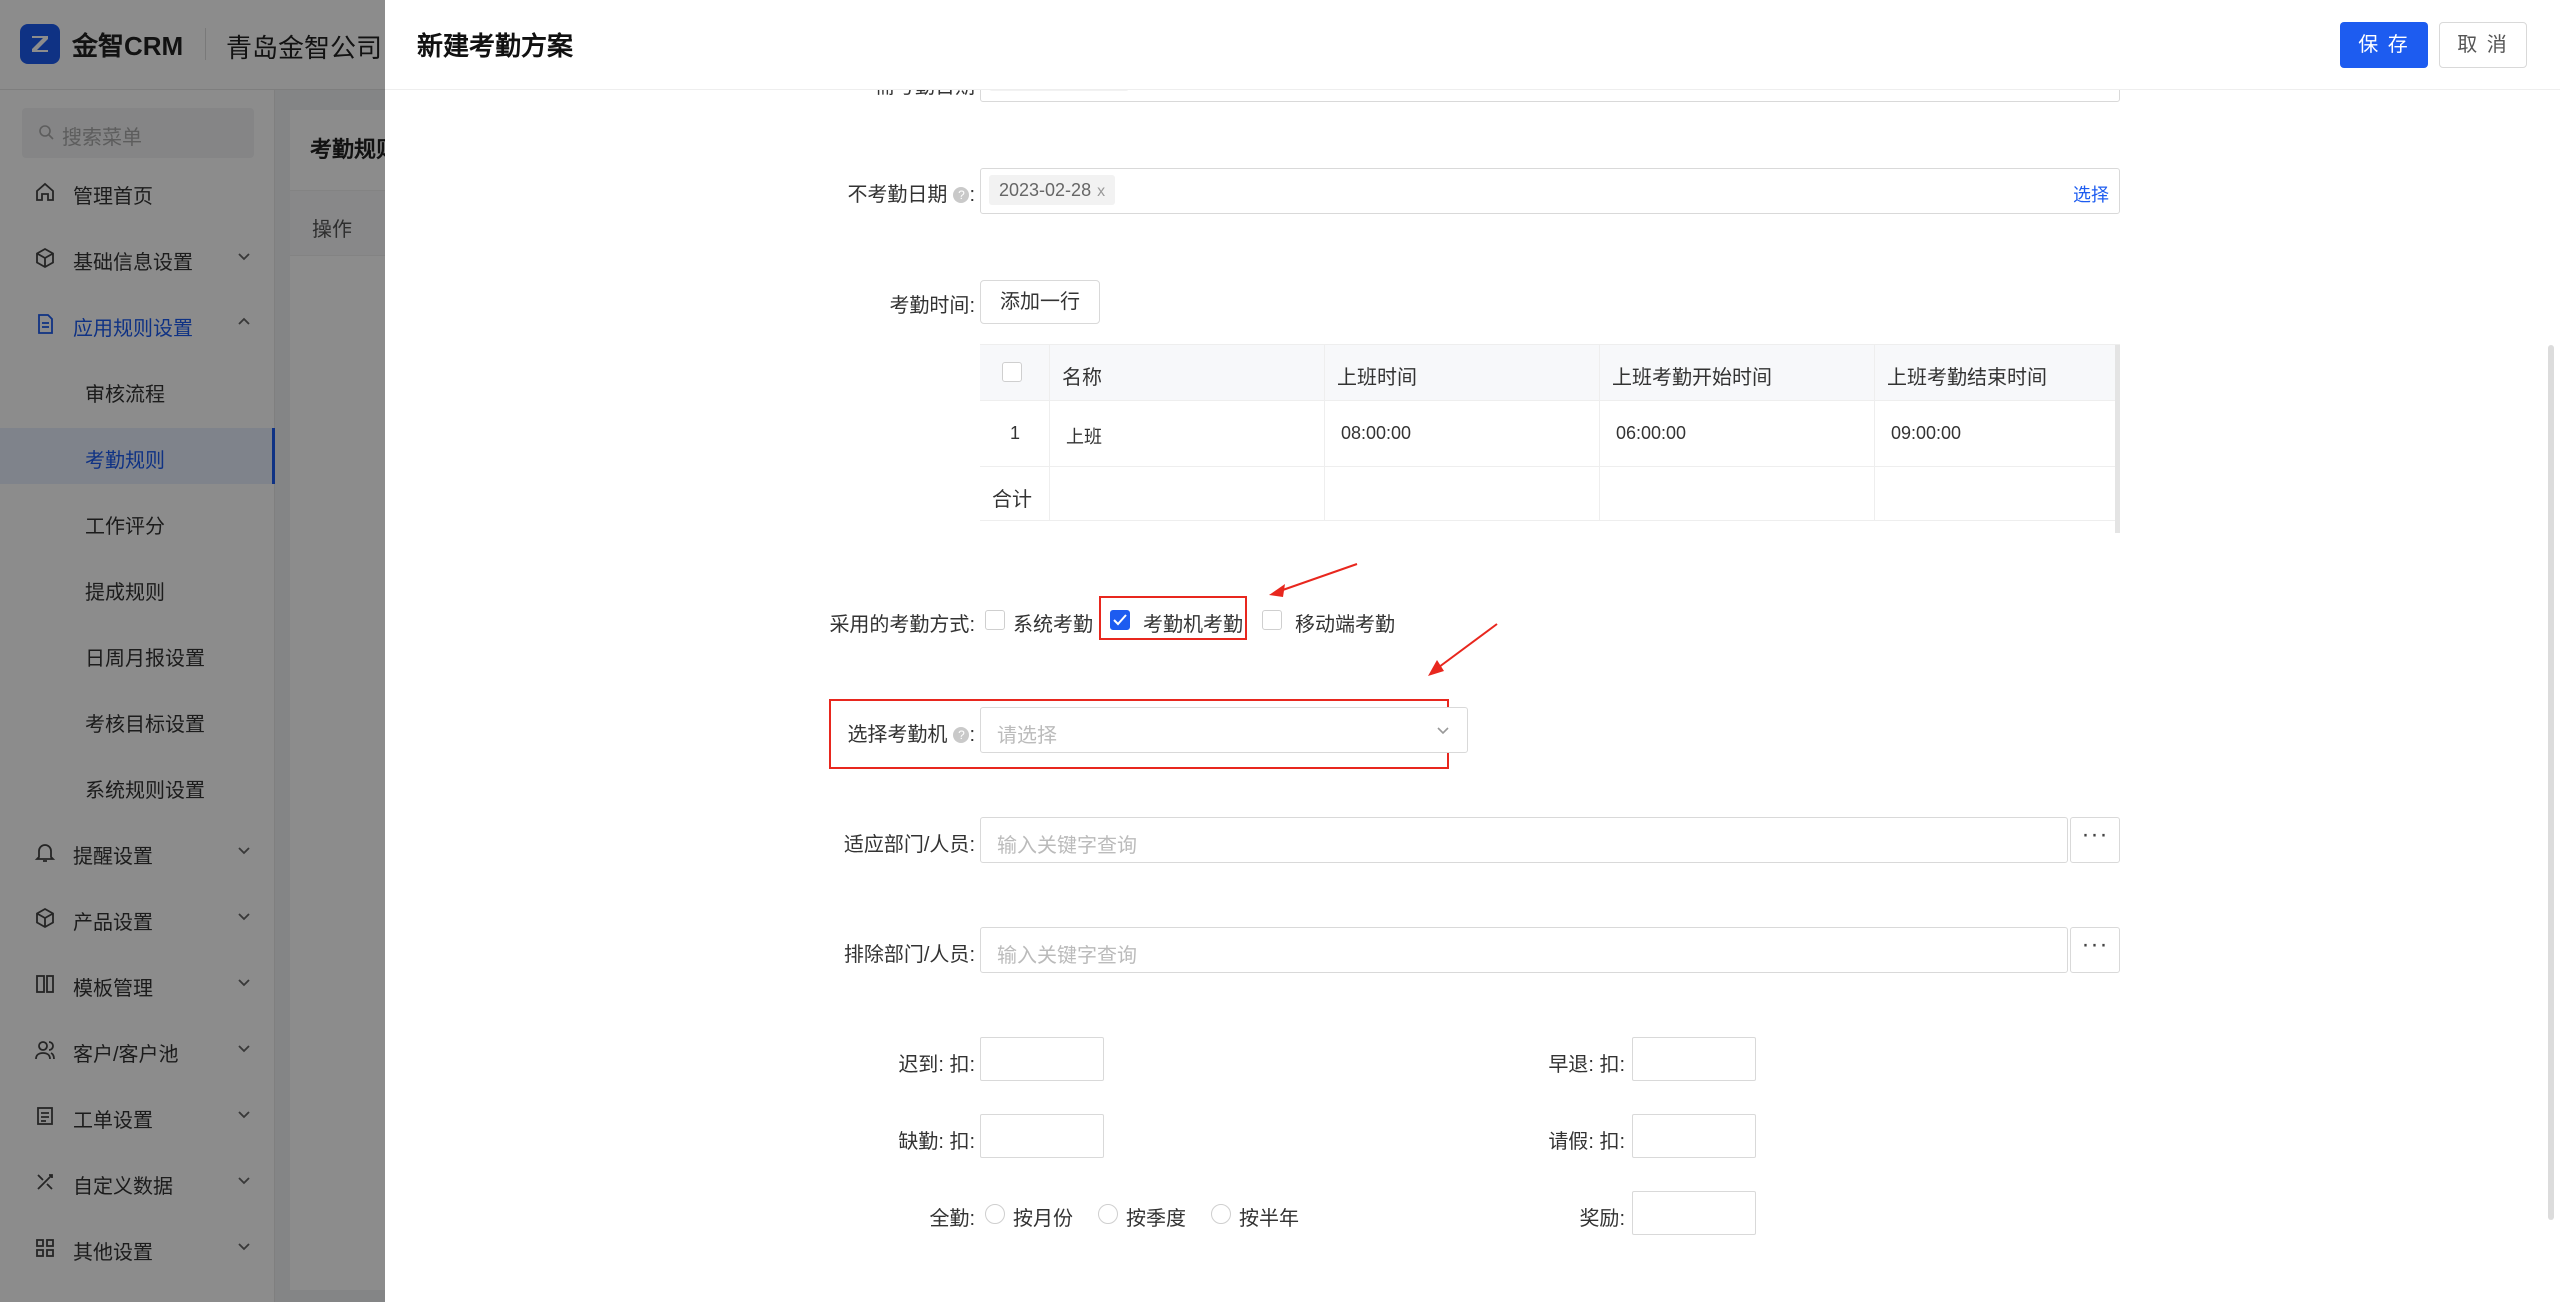  Describe the element at coordinates (1443, 731) in the screenshot. I see `chevron-down-icon` at that location.